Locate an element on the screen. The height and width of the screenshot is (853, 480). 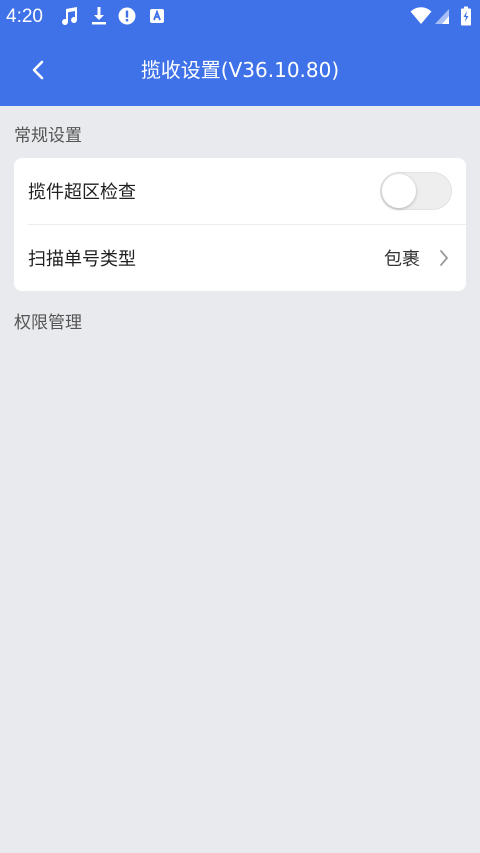
toggle-knob is located at coordinates (399, 191).